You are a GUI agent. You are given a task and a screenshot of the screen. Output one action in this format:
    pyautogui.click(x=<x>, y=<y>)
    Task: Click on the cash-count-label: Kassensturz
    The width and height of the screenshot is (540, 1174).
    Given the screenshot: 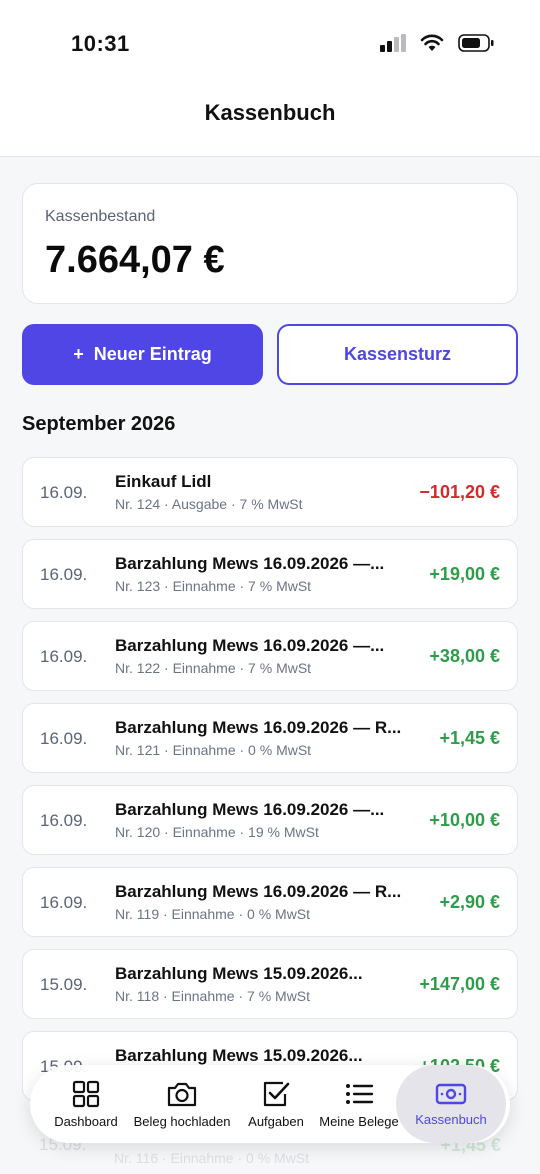 What is the action you would take?
    pyautogui.click(x=397, y=354)
    